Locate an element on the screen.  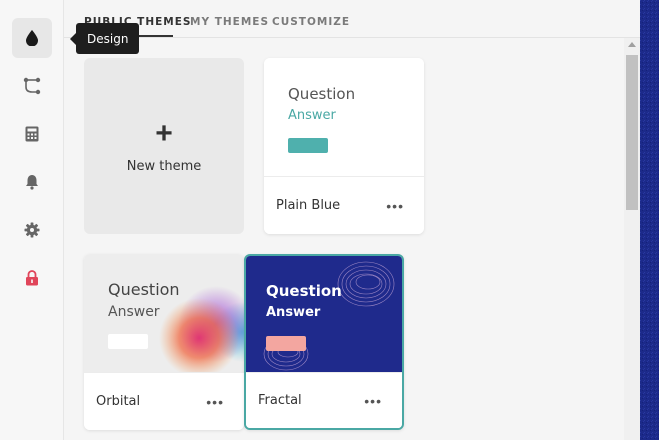
left-rail is located at coordinates (32, 220).